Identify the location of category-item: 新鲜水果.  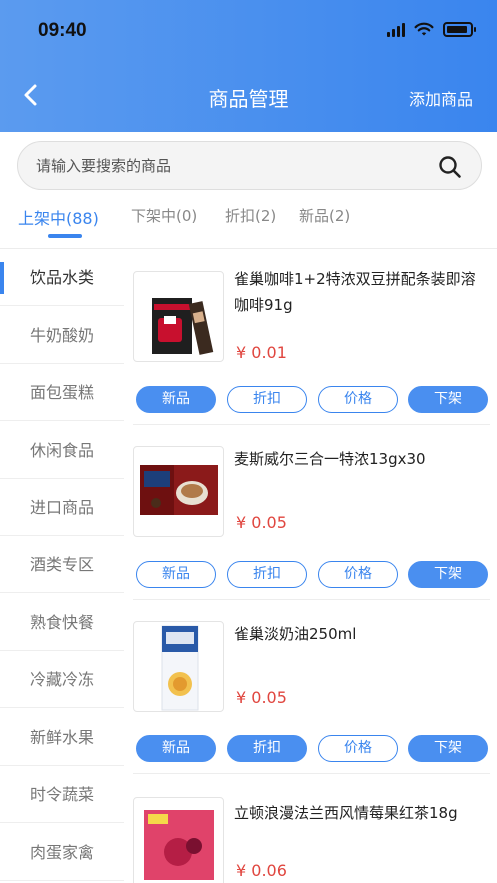
(62, 737).